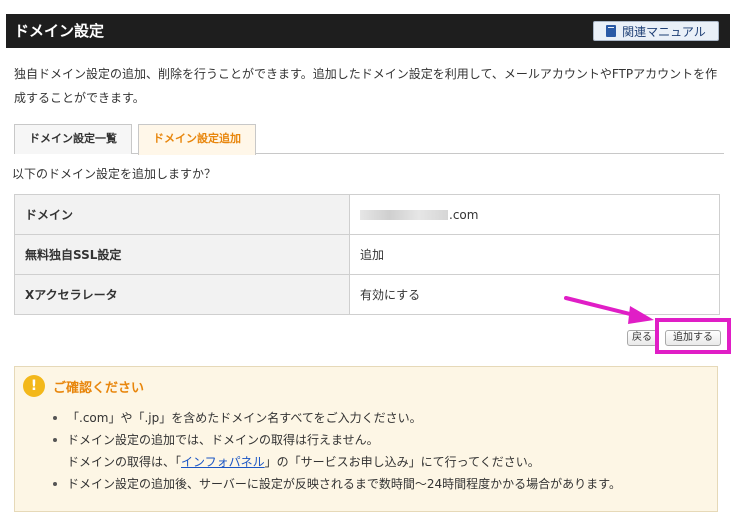 The width and height of the screenshot is (747, 531). Describe the element at coordinates (182, 214) in the screenshot. I see `row-label-domain: ドメイン` at that location.